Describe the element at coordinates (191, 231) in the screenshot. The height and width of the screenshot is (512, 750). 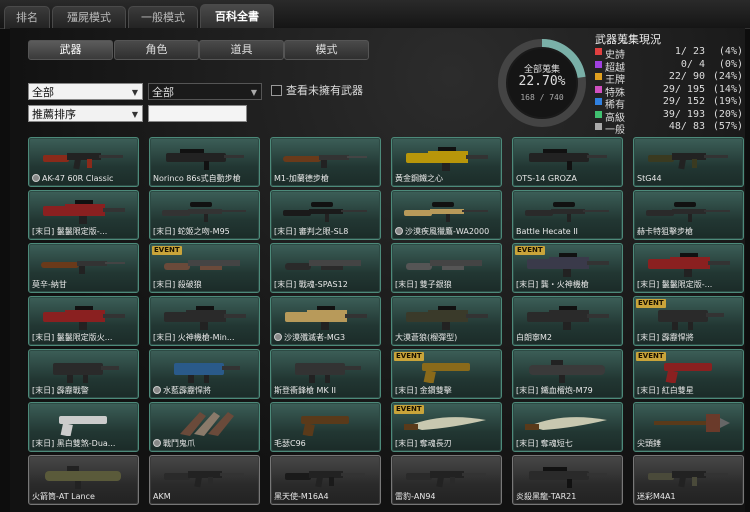
I see `weapon-name: [末日] 蛇姬之吻-M95` at that location.